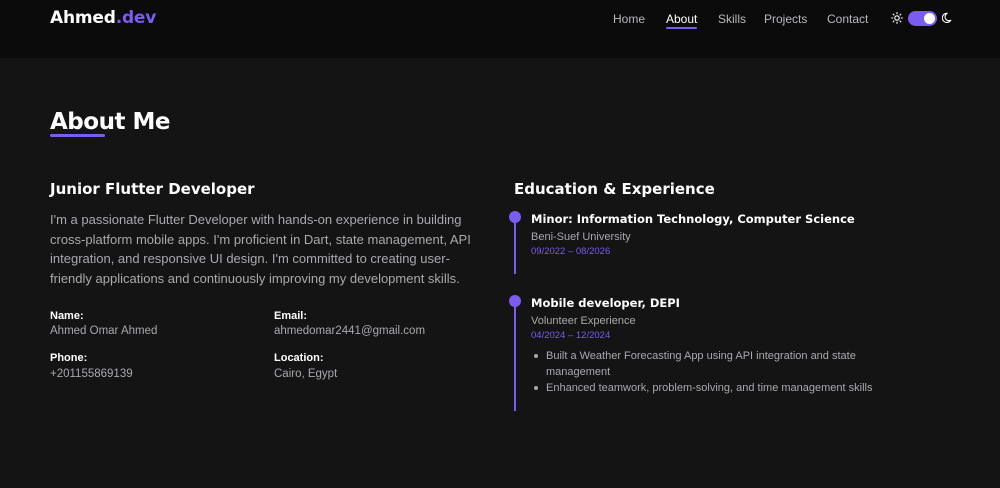 The height and width of the screenshot is (488, 1000). What do you see at coordinates (67, 316) in the screenshot?
I see `name-label: Name:` at bounding box center [67, 316].